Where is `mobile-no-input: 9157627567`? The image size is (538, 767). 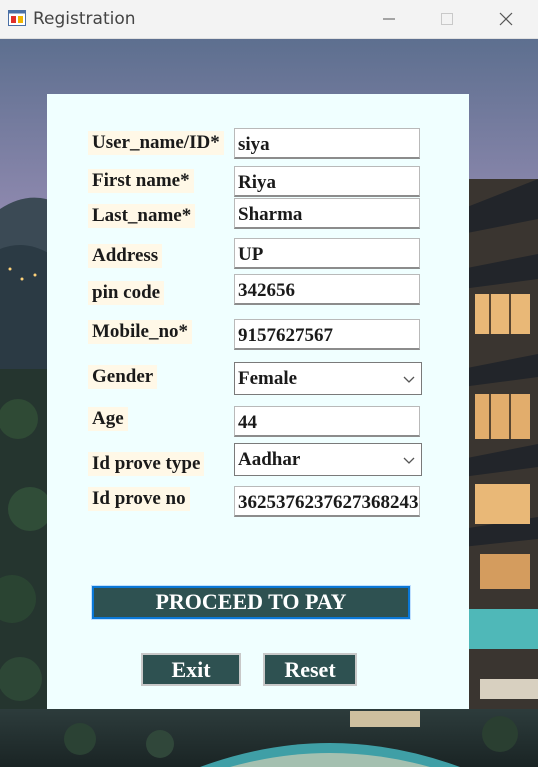
mobile-no-input: 9157627567 is located at coordinates (327, 334).